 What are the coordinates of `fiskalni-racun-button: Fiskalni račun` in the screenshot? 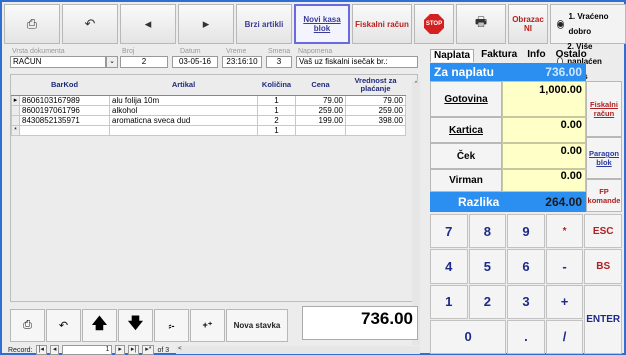 It's located at (382, 24).